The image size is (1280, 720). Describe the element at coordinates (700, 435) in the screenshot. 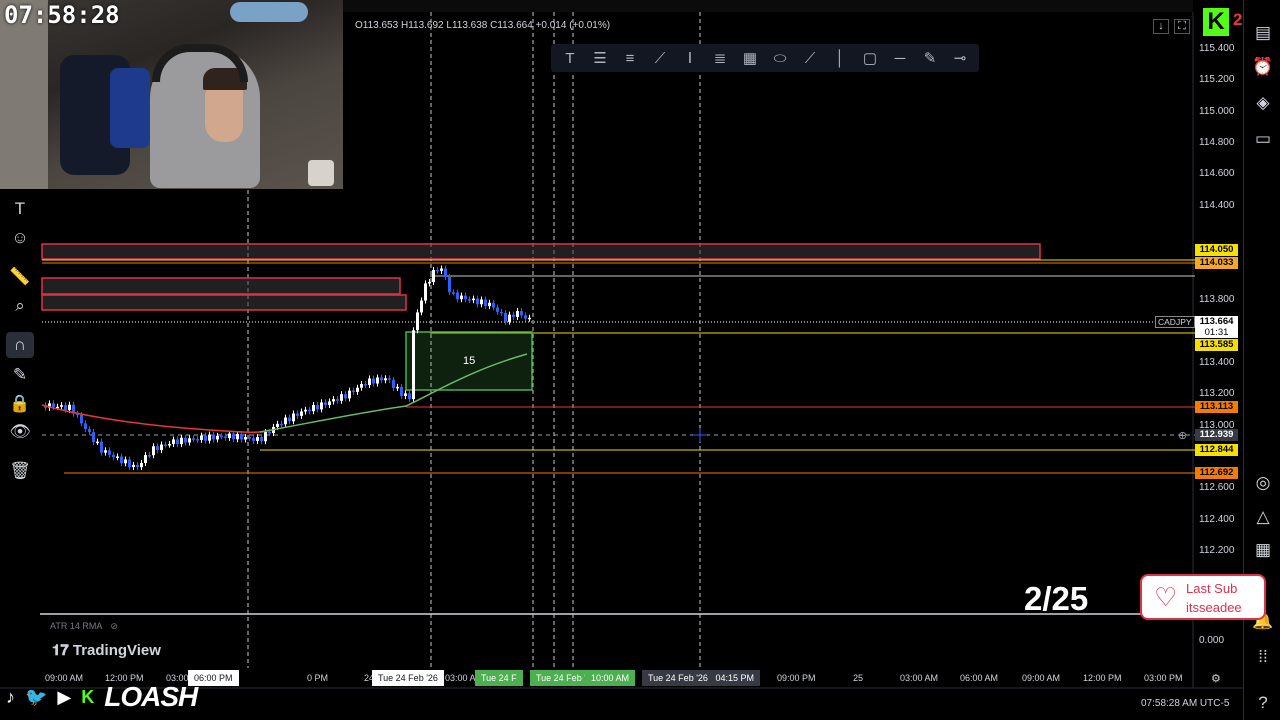

I see `crosshair` at that location.